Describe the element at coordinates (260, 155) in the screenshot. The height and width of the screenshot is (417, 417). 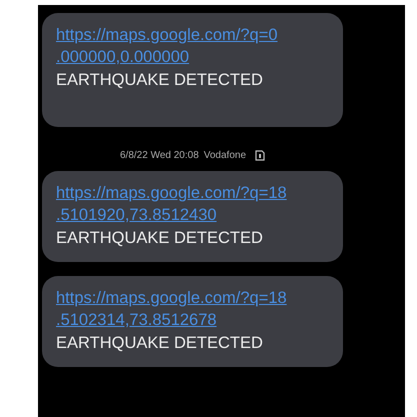
I see `sim-card-icon` at that location.